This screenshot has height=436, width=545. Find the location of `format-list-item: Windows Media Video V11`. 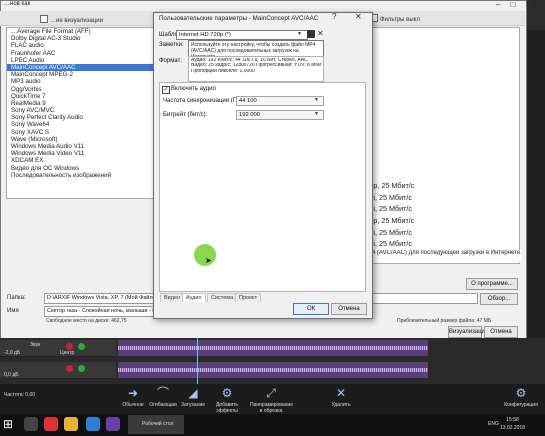

format-list-item: Windows Media Video V11 is located at coordinates (82, 153).